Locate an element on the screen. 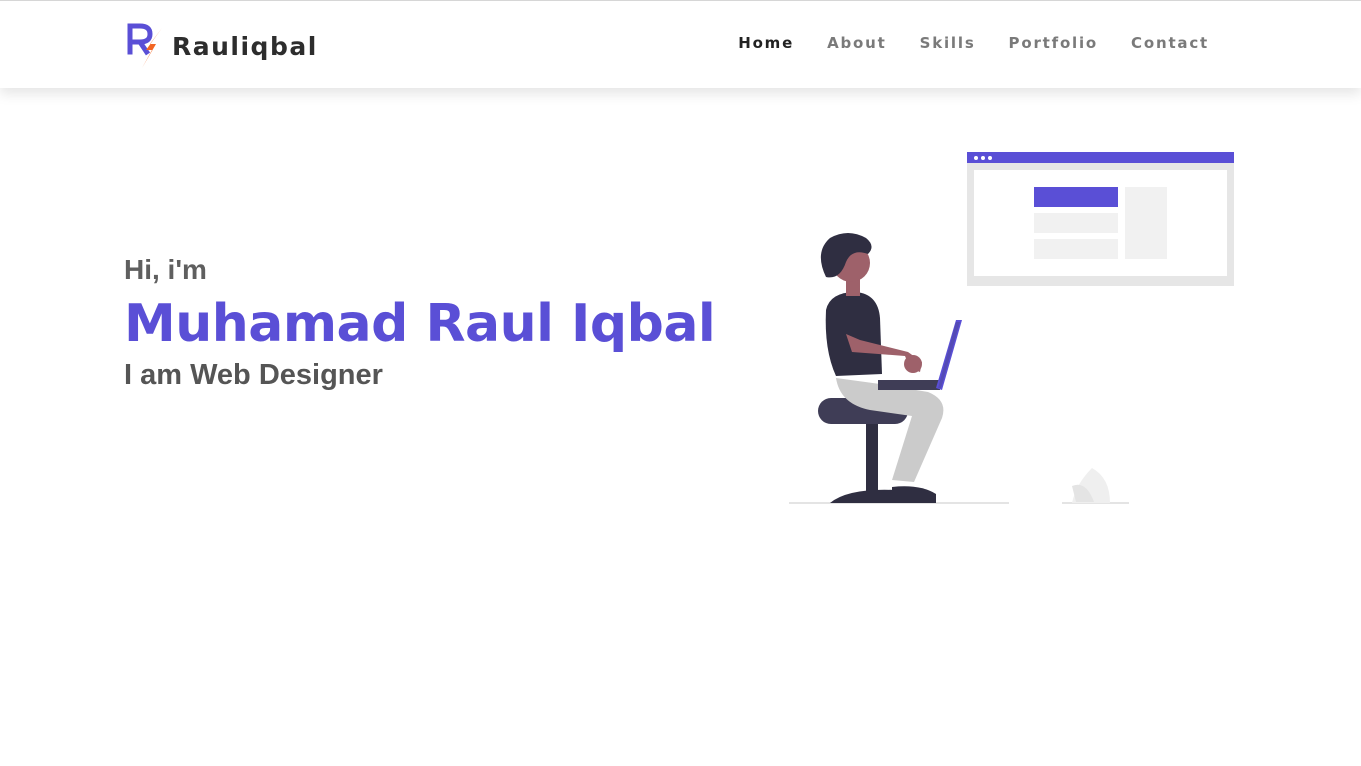  brand-logo-link: Rauliqbal is located at coordinates (222, 46).